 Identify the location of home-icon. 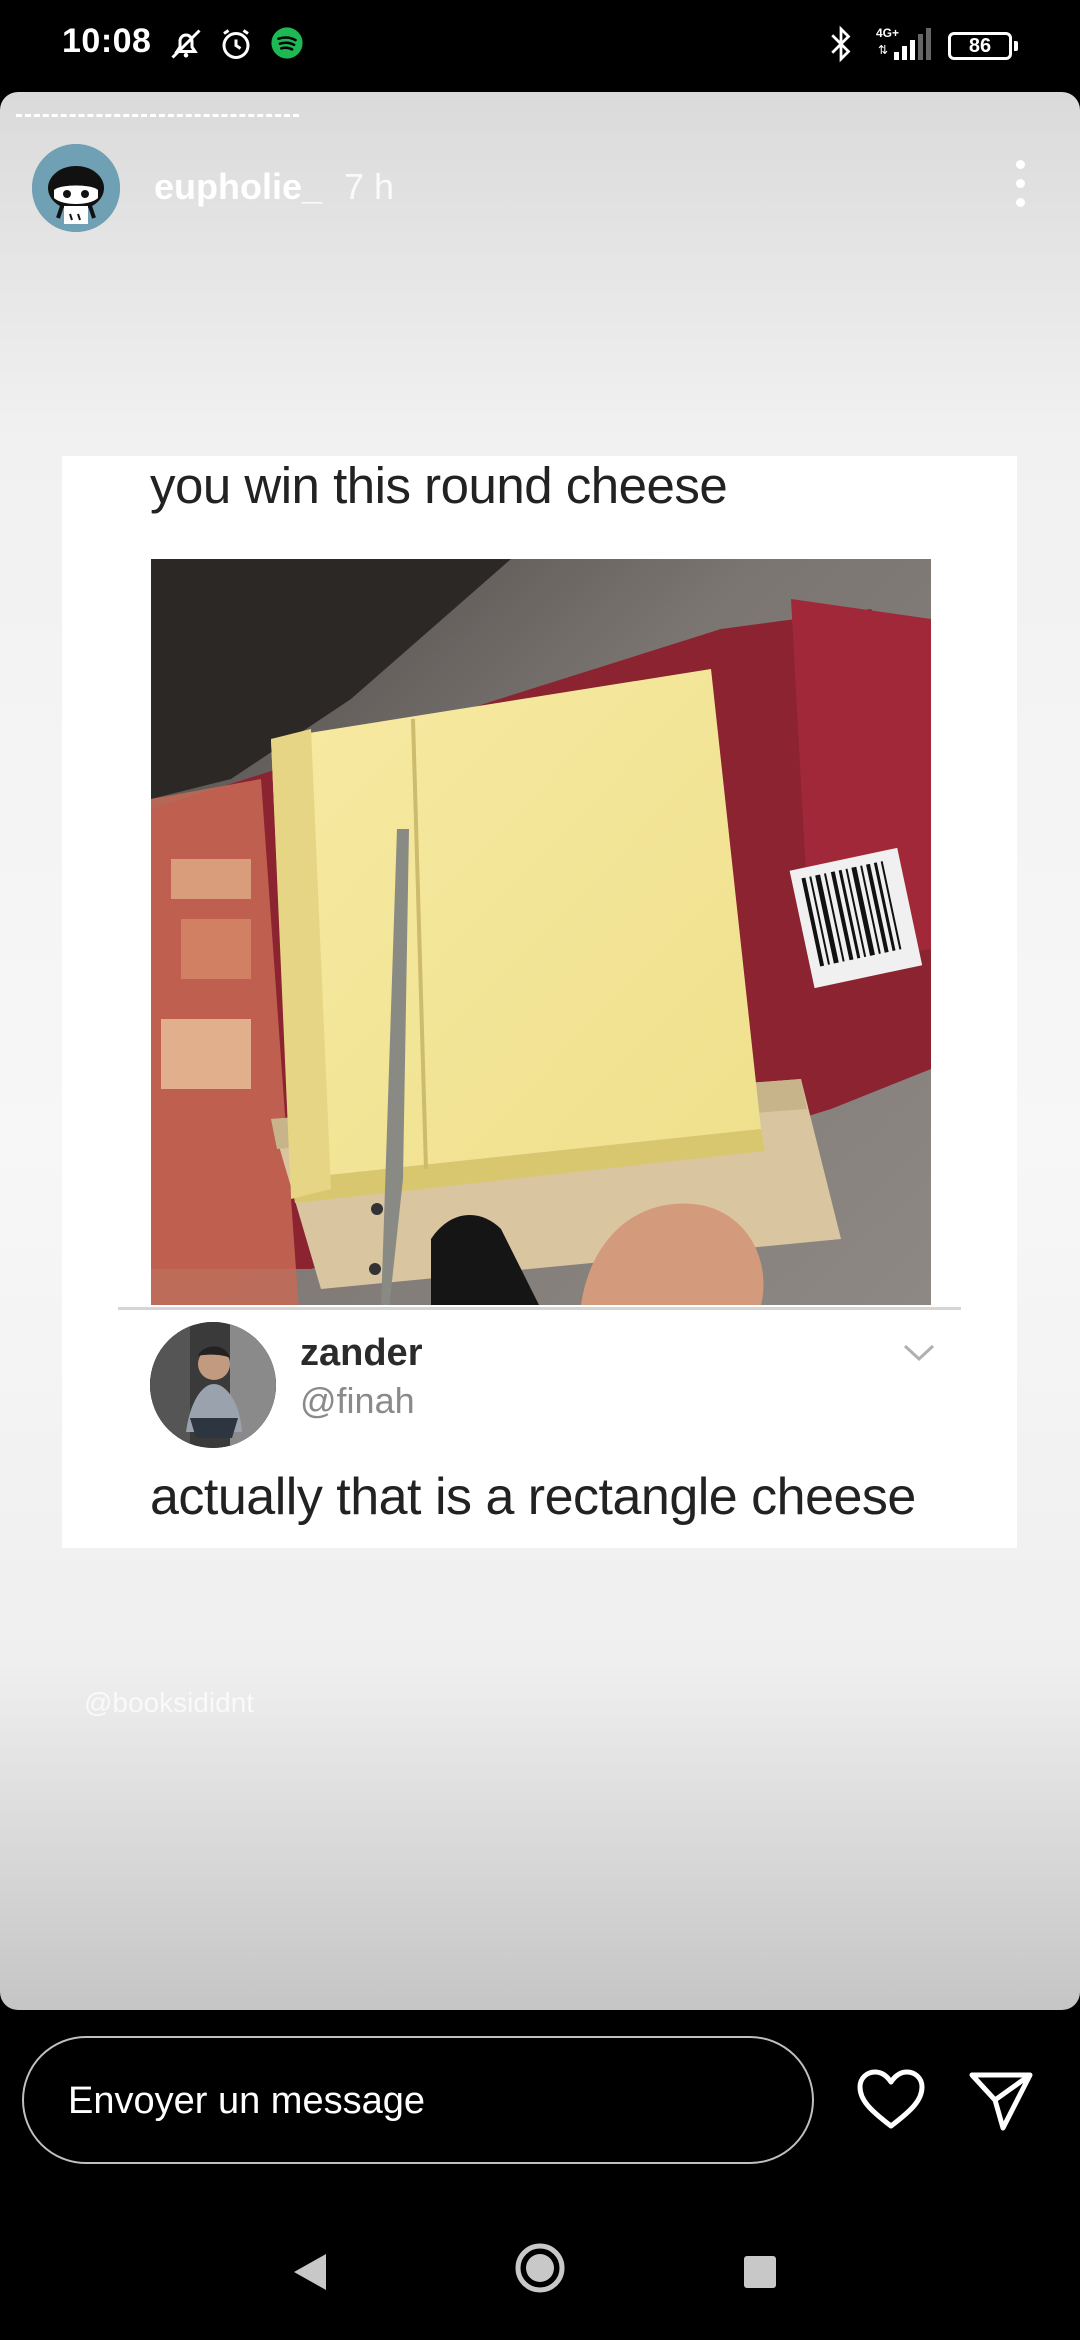
(540, 2268).